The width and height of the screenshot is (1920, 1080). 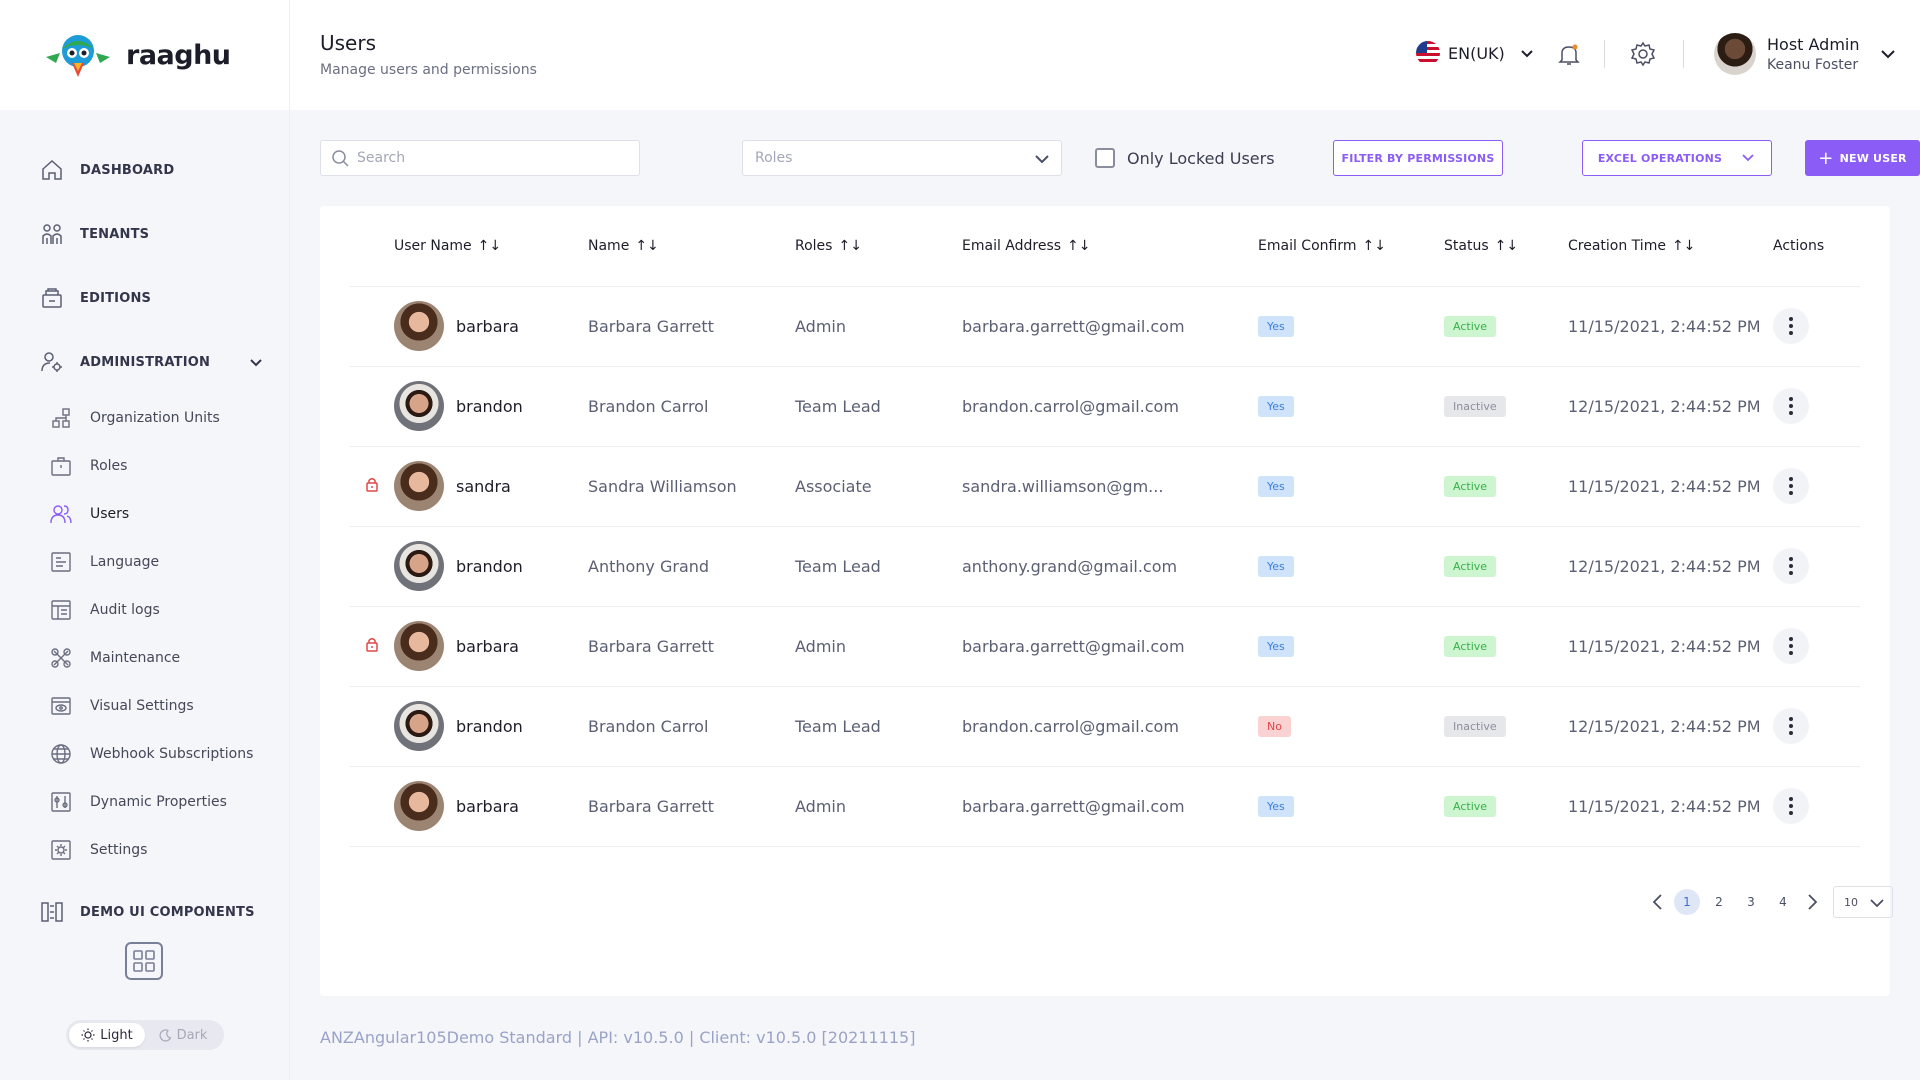 I want to click on sidebar-item-settings: Settings, so click(x=144, y=850).